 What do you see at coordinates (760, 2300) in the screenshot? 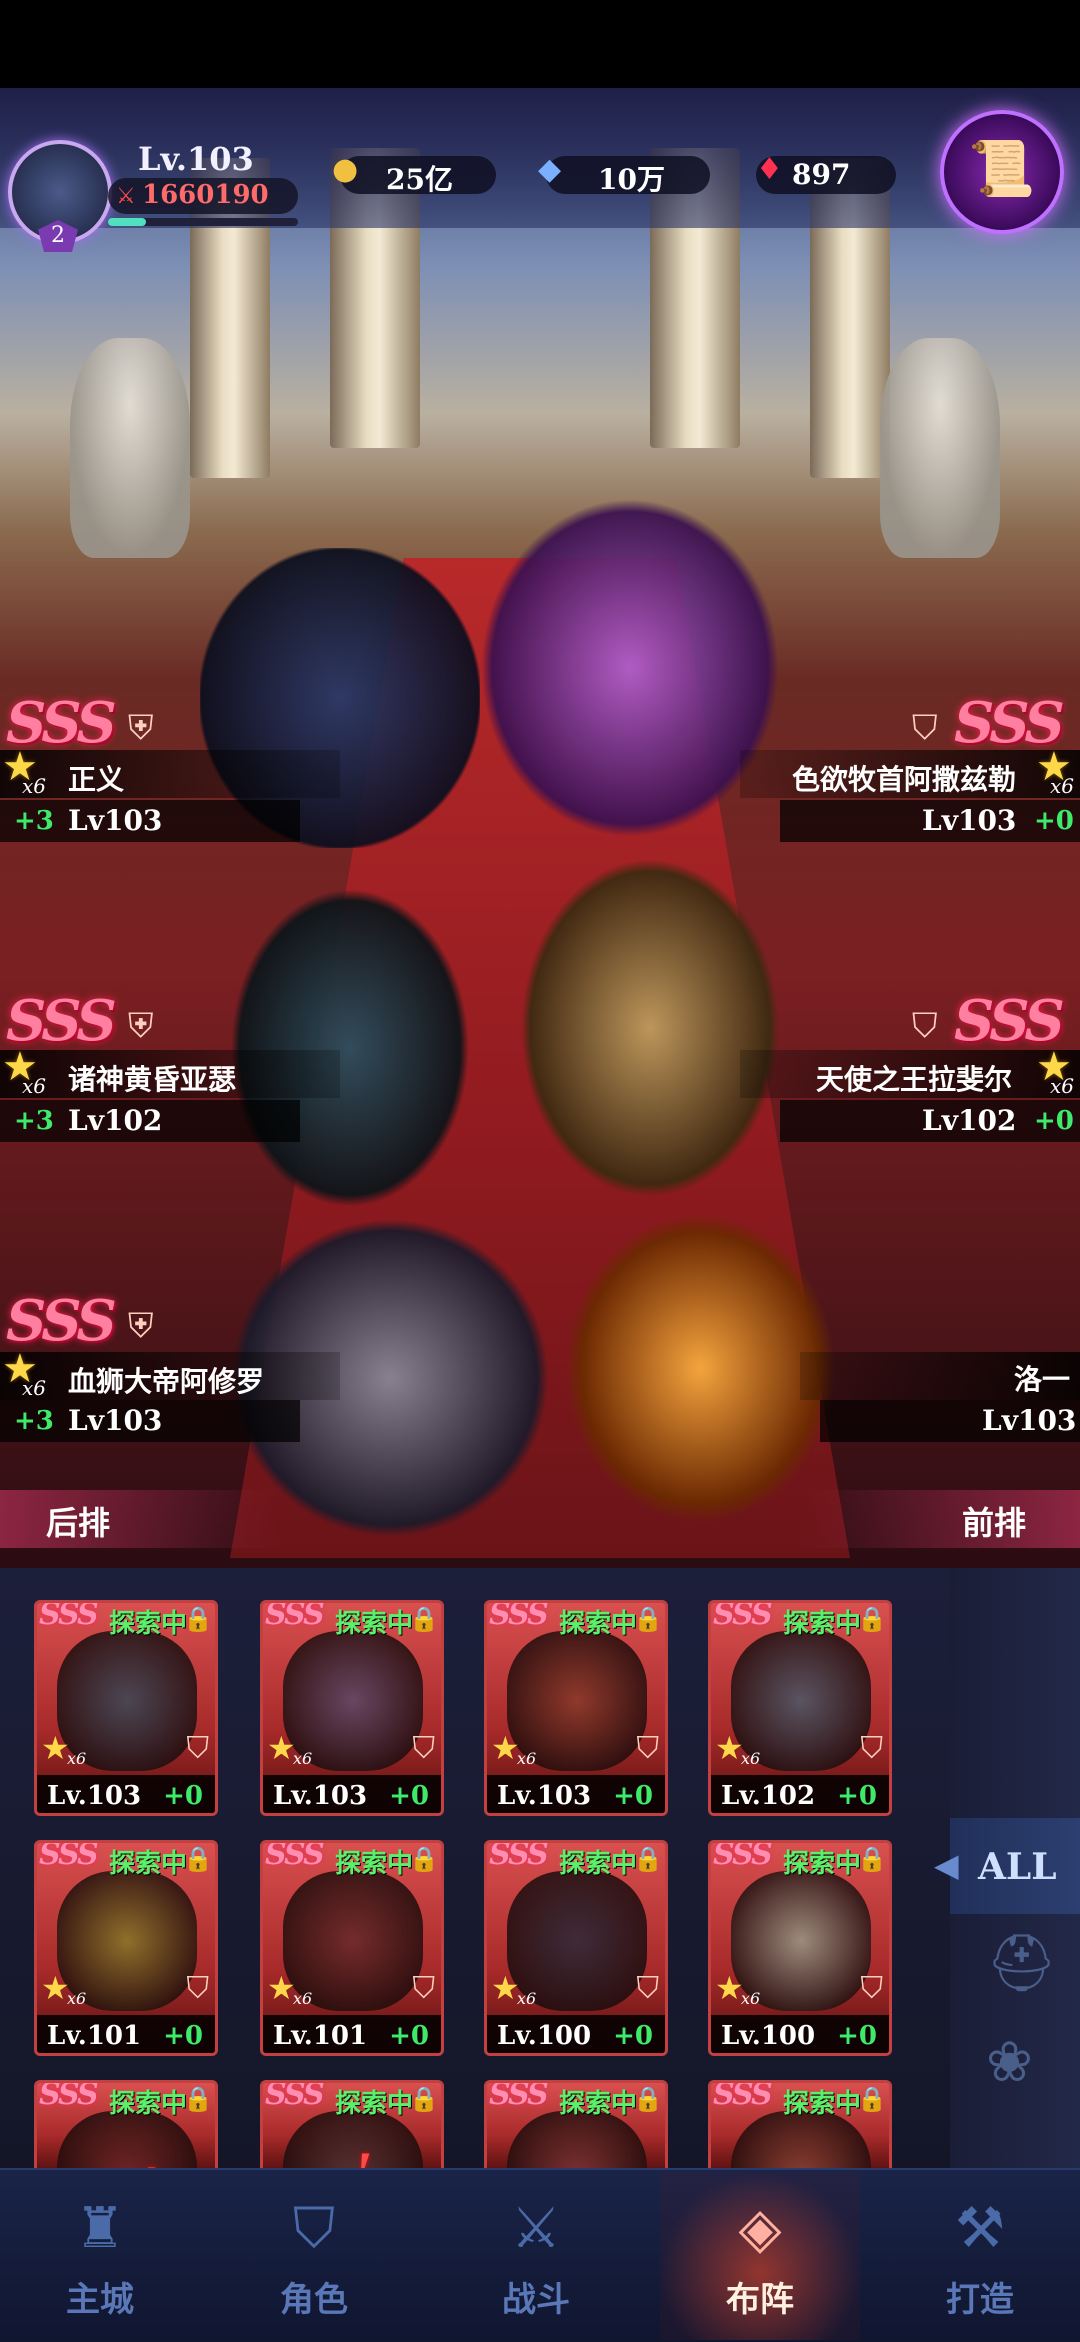
I see `nav-label: 布阵` at bounding box center [760, 2300].